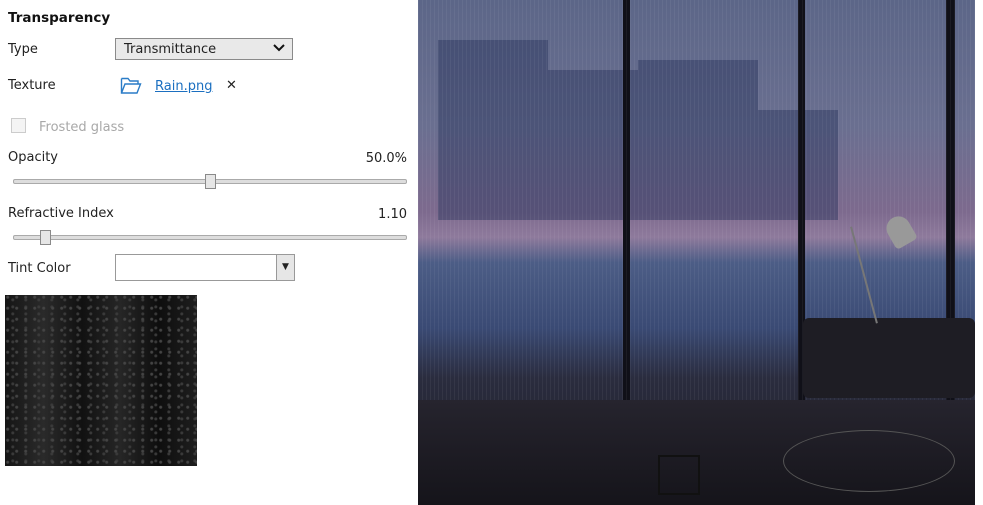 The height and width of the screenshot is (505, 983). Describe the element at coordinates (979, 259) in the screenshot. I see `right-edge` at that location.